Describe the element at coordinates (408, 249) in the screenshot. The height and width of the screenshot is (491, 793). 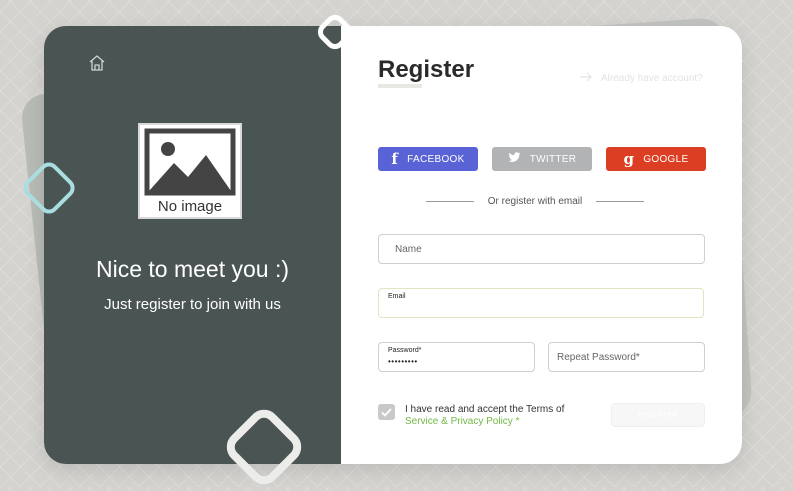
I see `name-placeholder: Name` at that location.